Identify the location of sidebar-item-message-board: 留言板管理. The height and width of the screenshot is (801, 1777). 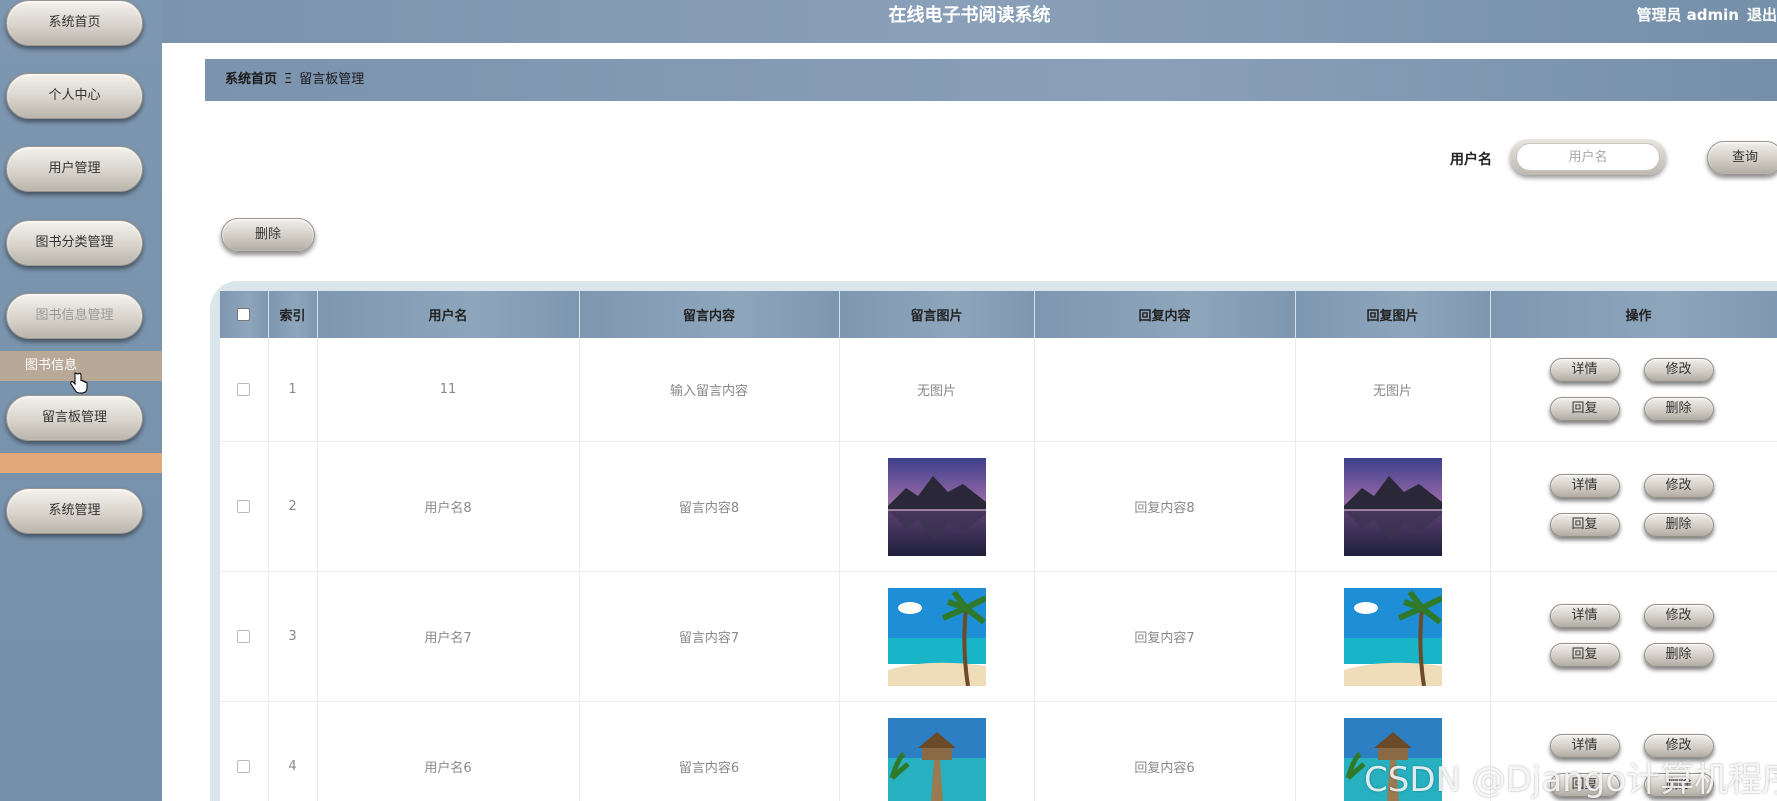
(74, 418).